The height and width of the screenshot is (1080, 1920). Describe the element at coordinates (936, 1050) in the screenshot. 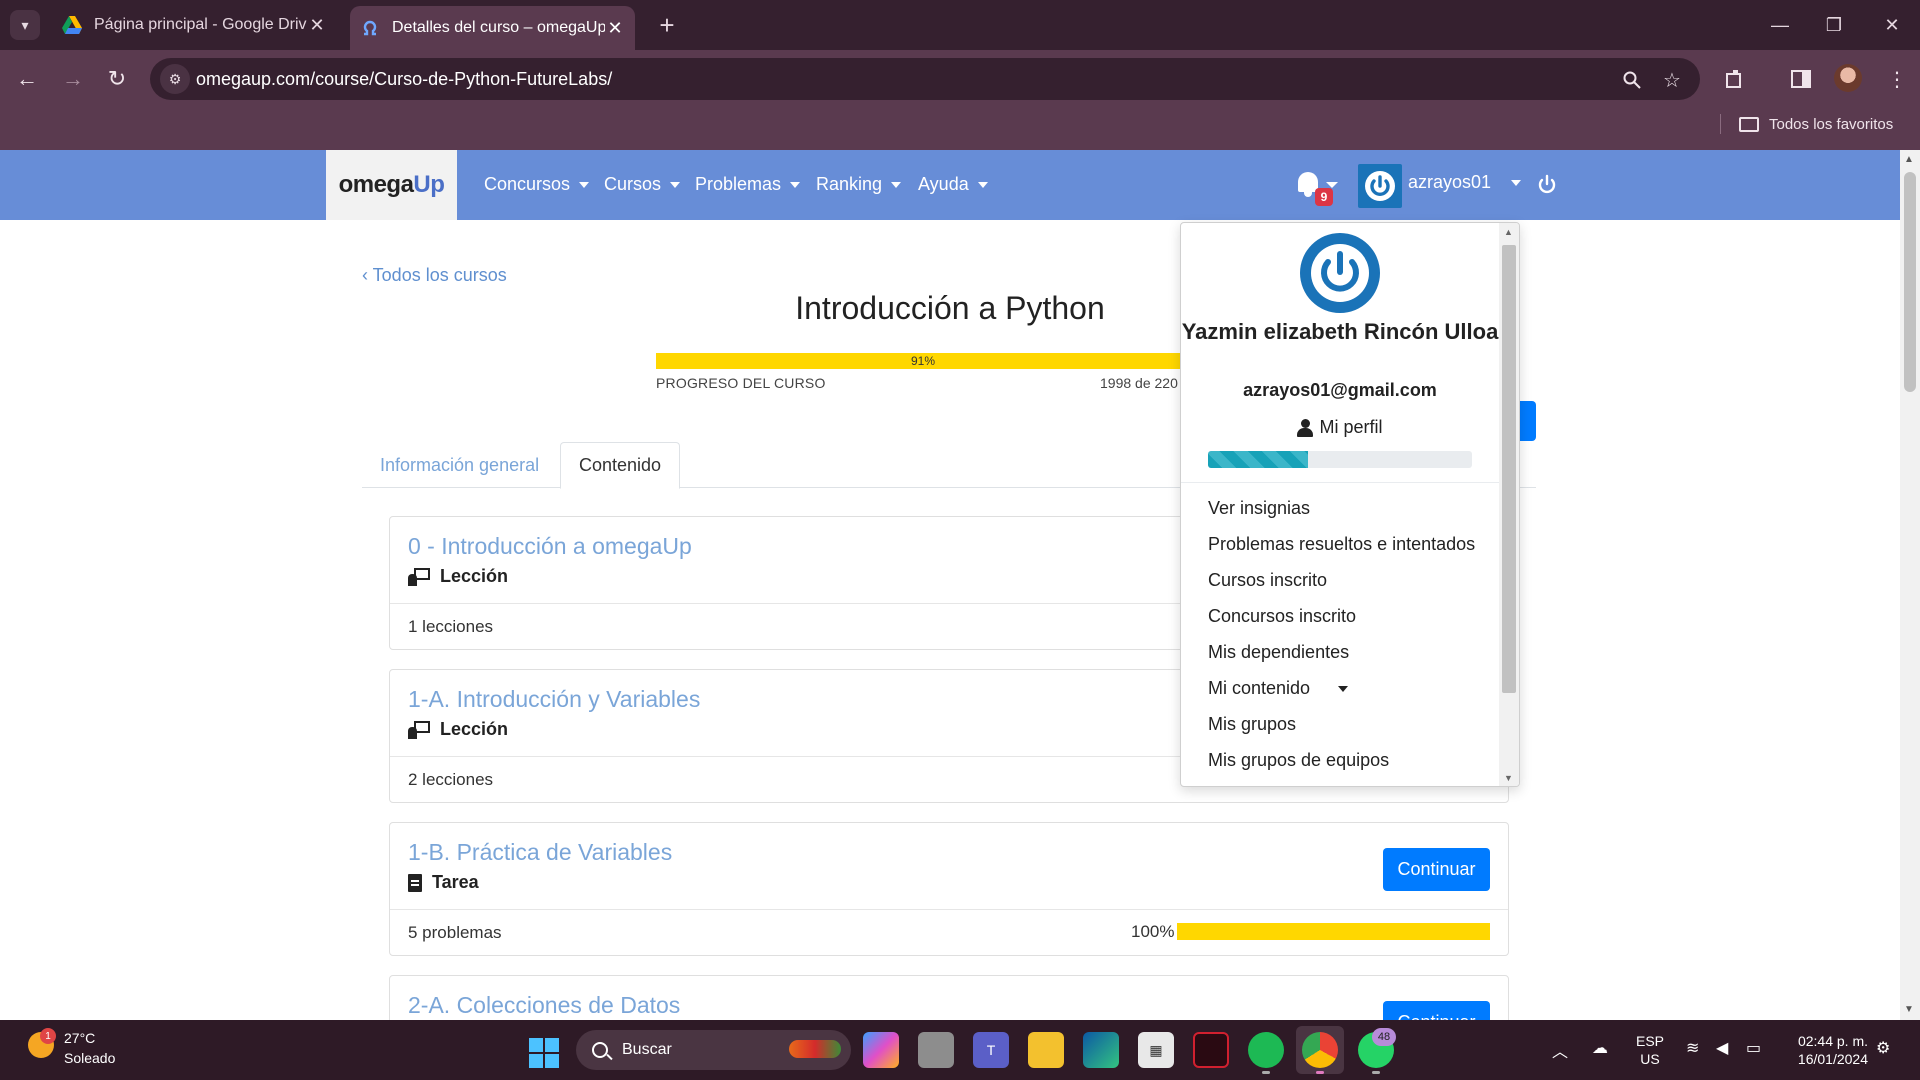

I see `task-view-icon` at that location.